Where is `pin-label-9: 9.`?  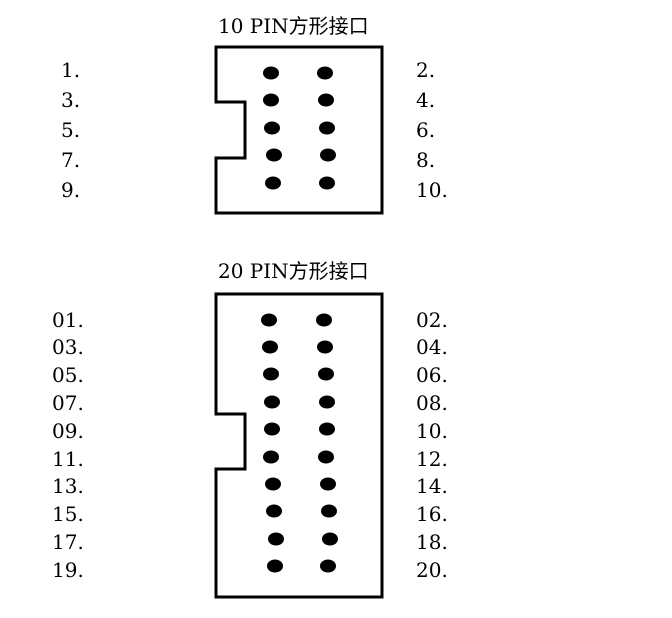
pin-label-9: 9. is located at coordinates (70, 190).